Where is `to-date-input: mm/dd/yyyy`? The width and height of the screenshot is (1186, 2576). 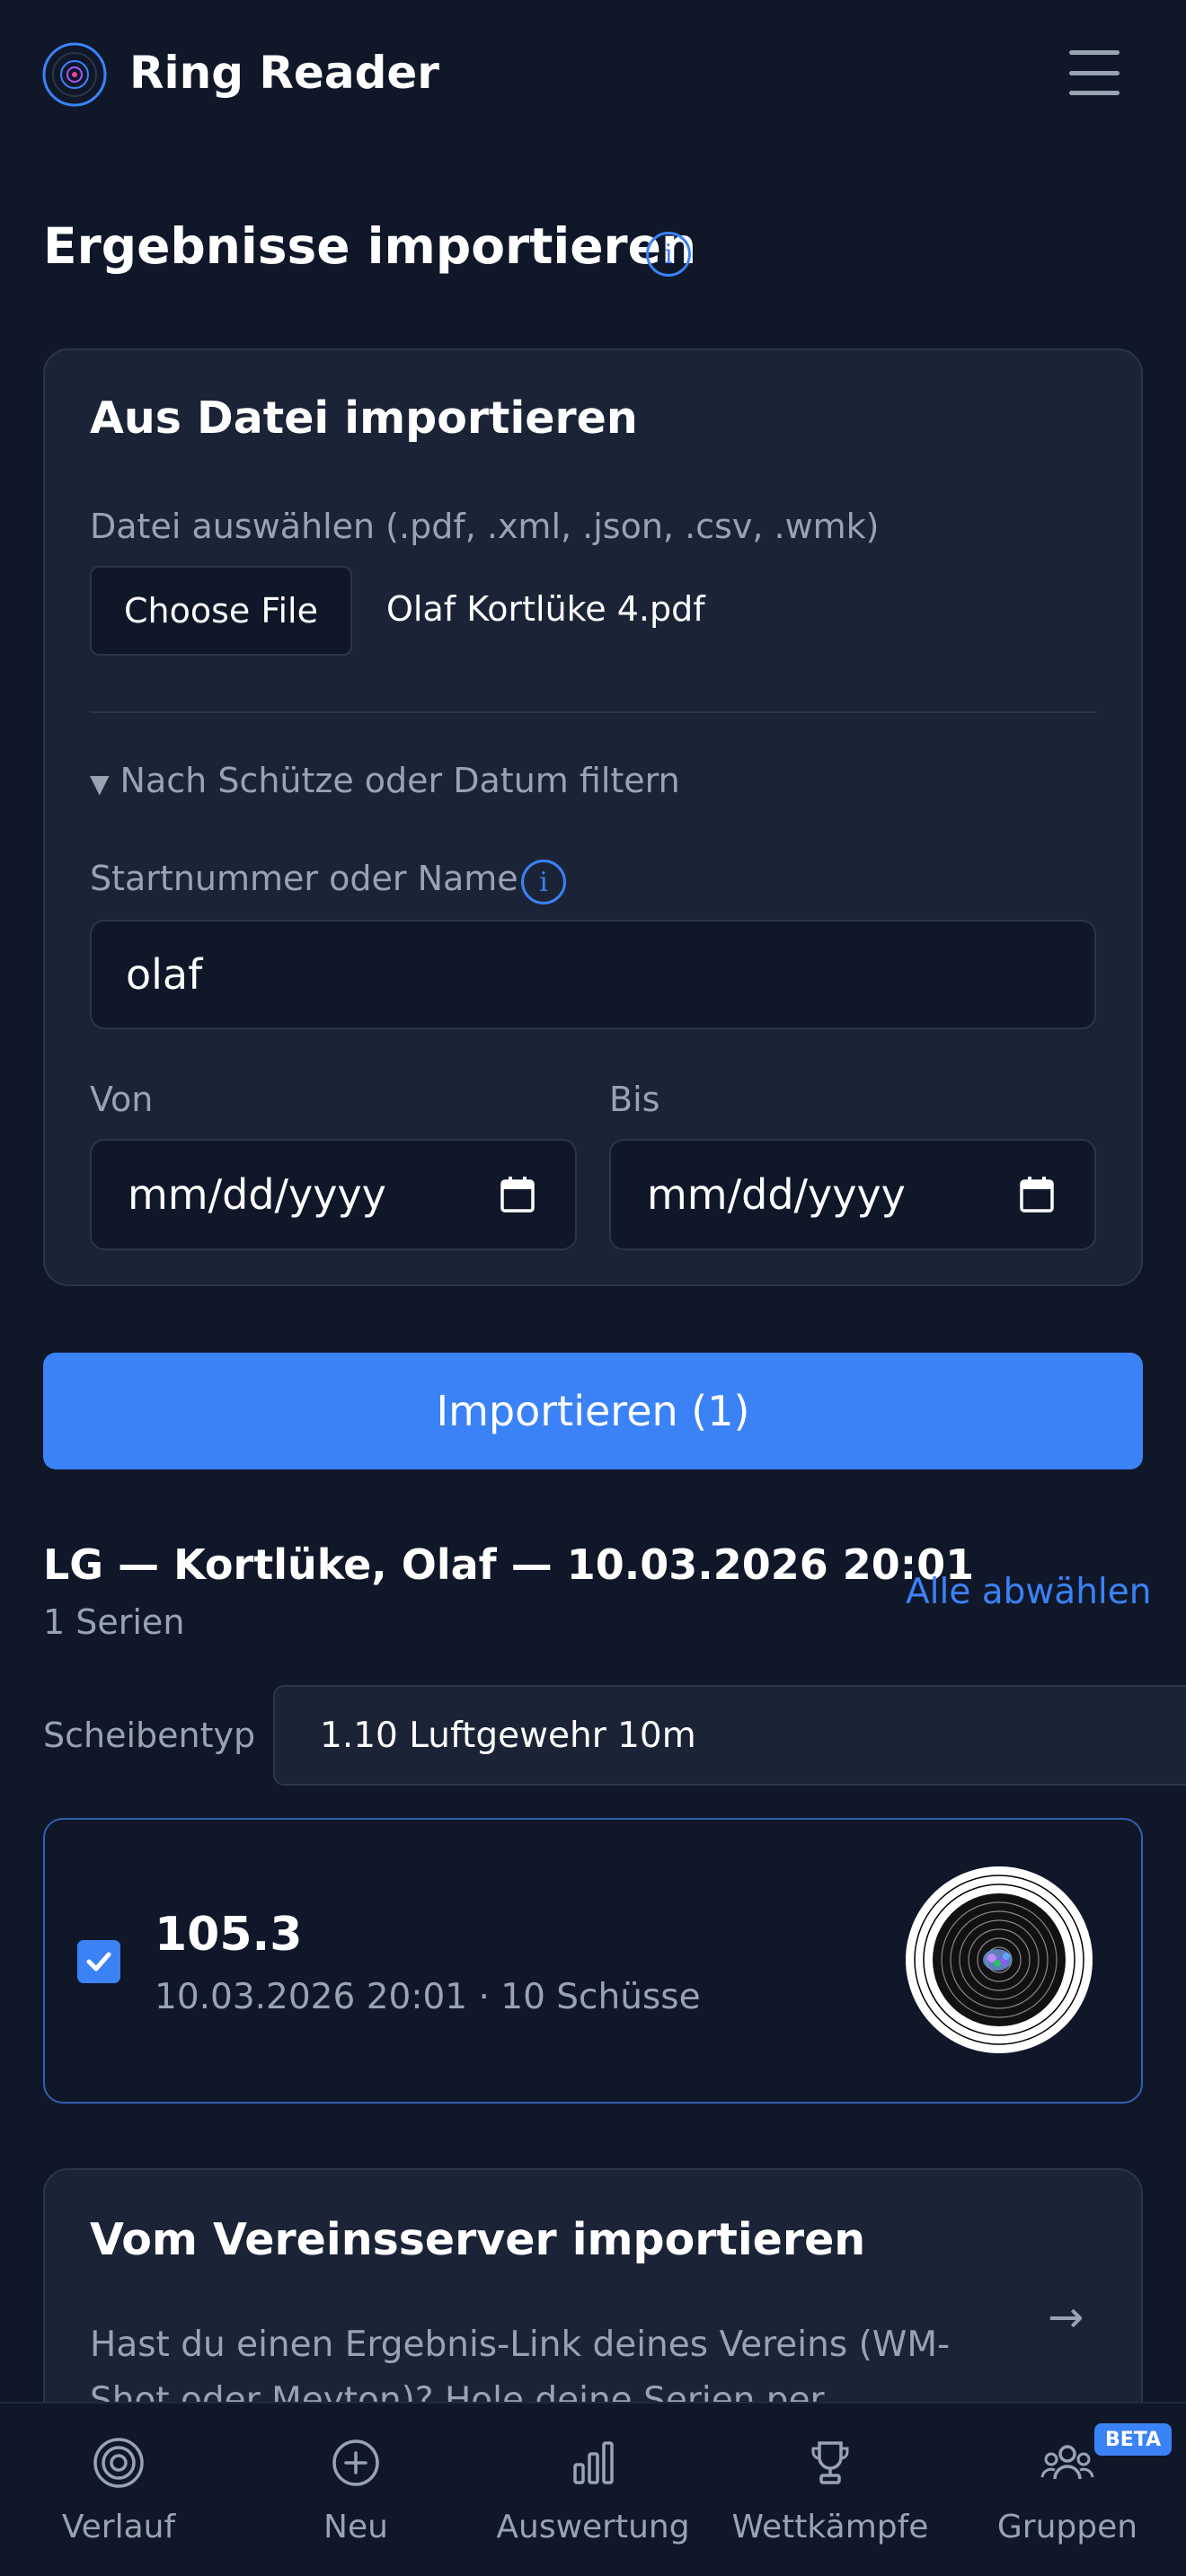 to-date-input: mm/dd/yyyy is located at coordinates (852, 1194).